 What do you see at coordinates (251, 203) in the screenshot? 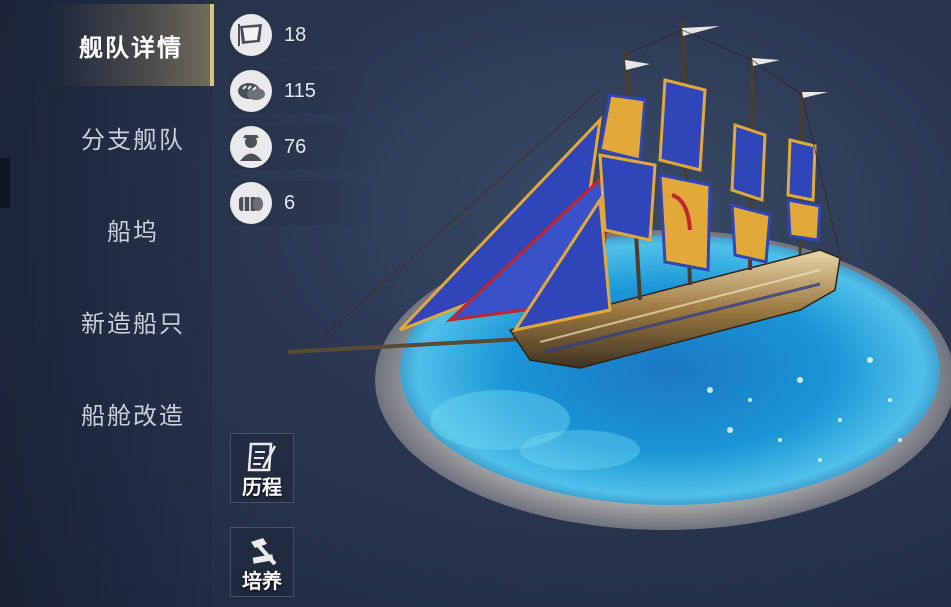
I see `barrel-icon` at bounding box center [251, 203].